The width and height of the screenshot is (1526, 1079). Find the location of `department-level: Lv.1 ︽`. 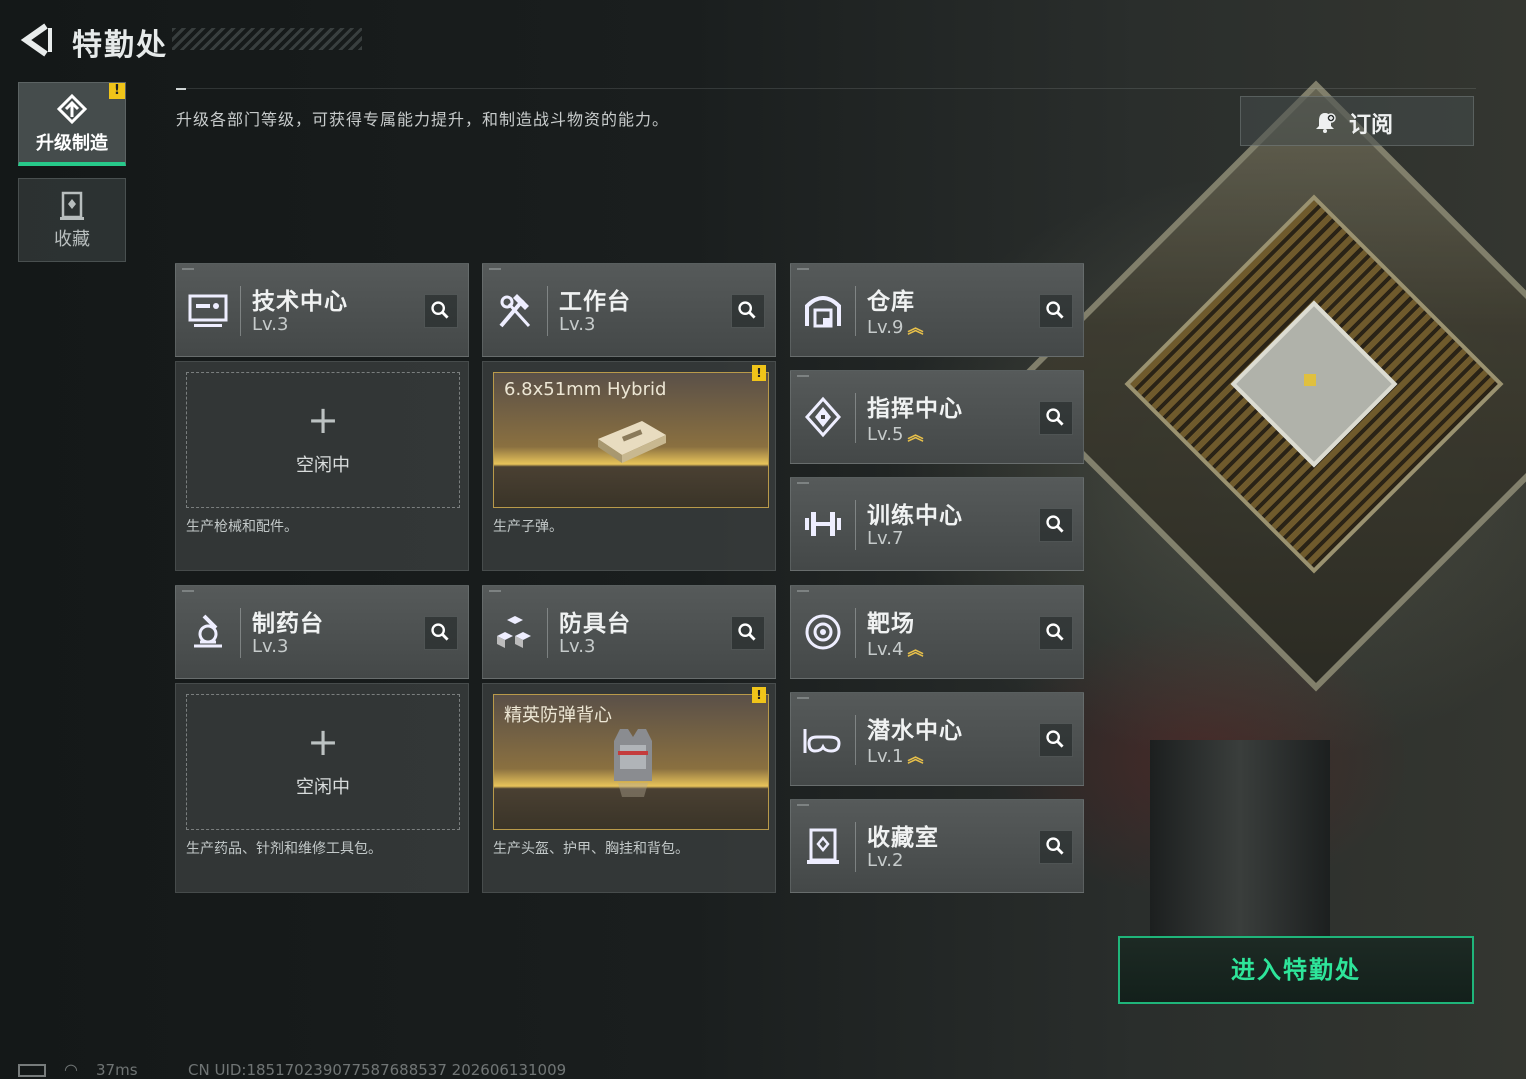

department-level: Lv.1 ︽ is located at coordinates (895, 756).